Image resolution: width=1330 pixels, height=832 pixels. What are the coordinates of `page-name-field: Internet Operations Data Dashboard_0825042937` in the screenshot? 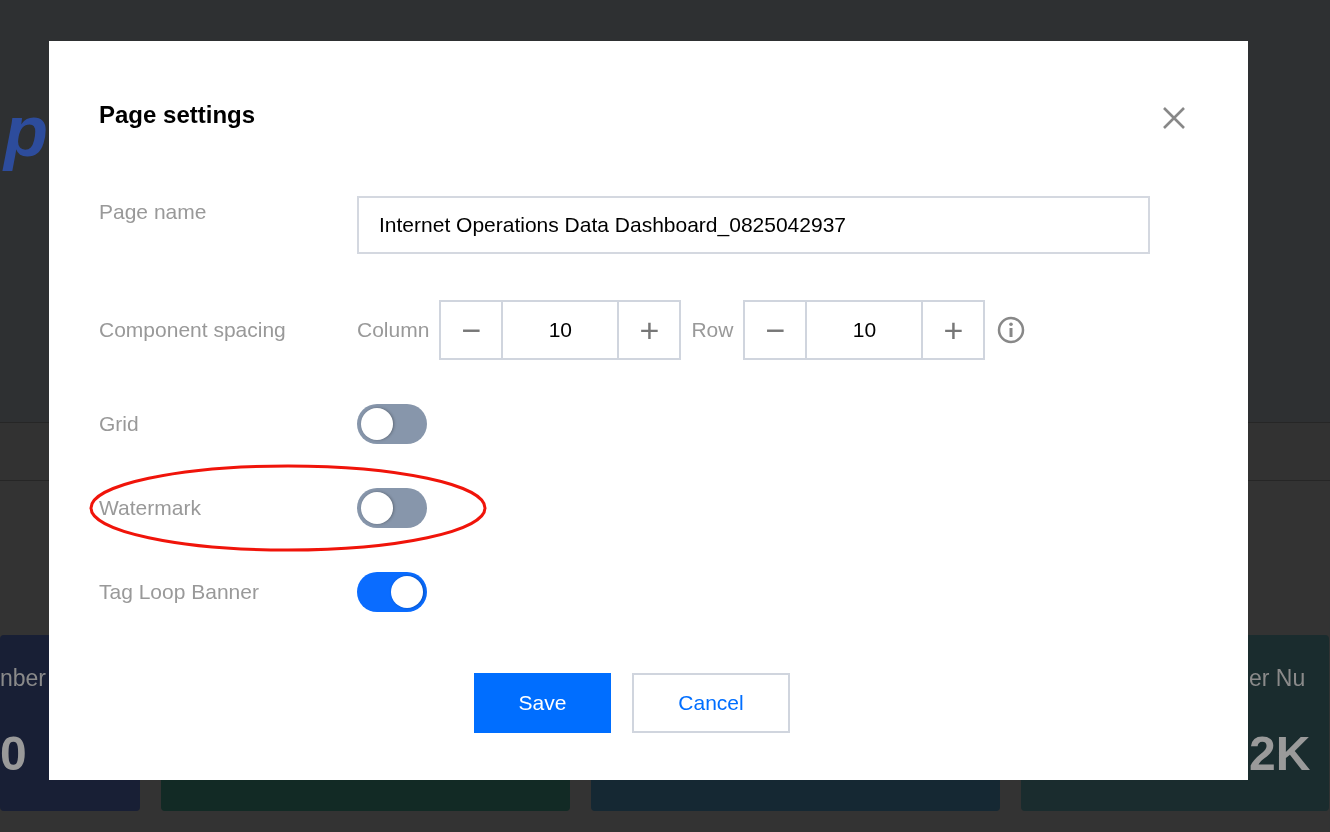 It's located at (753, 225).